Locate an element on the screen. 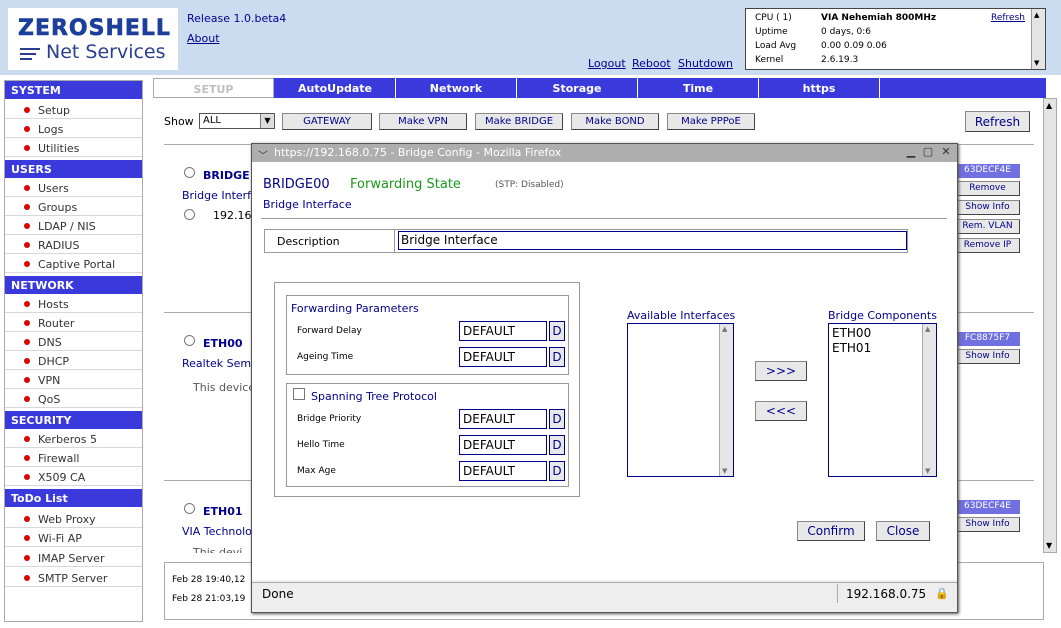 The height and width of the screenshot is (628, 1061). maximize-icon: ▢ is located at coordinates (928, 152).